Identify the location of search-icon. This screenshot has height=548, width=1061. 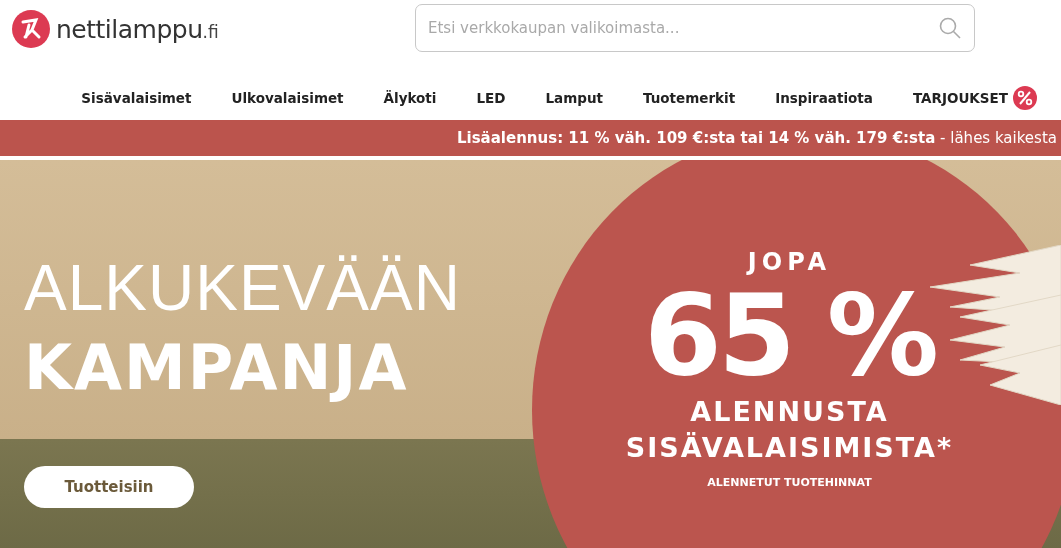
(950, 28).